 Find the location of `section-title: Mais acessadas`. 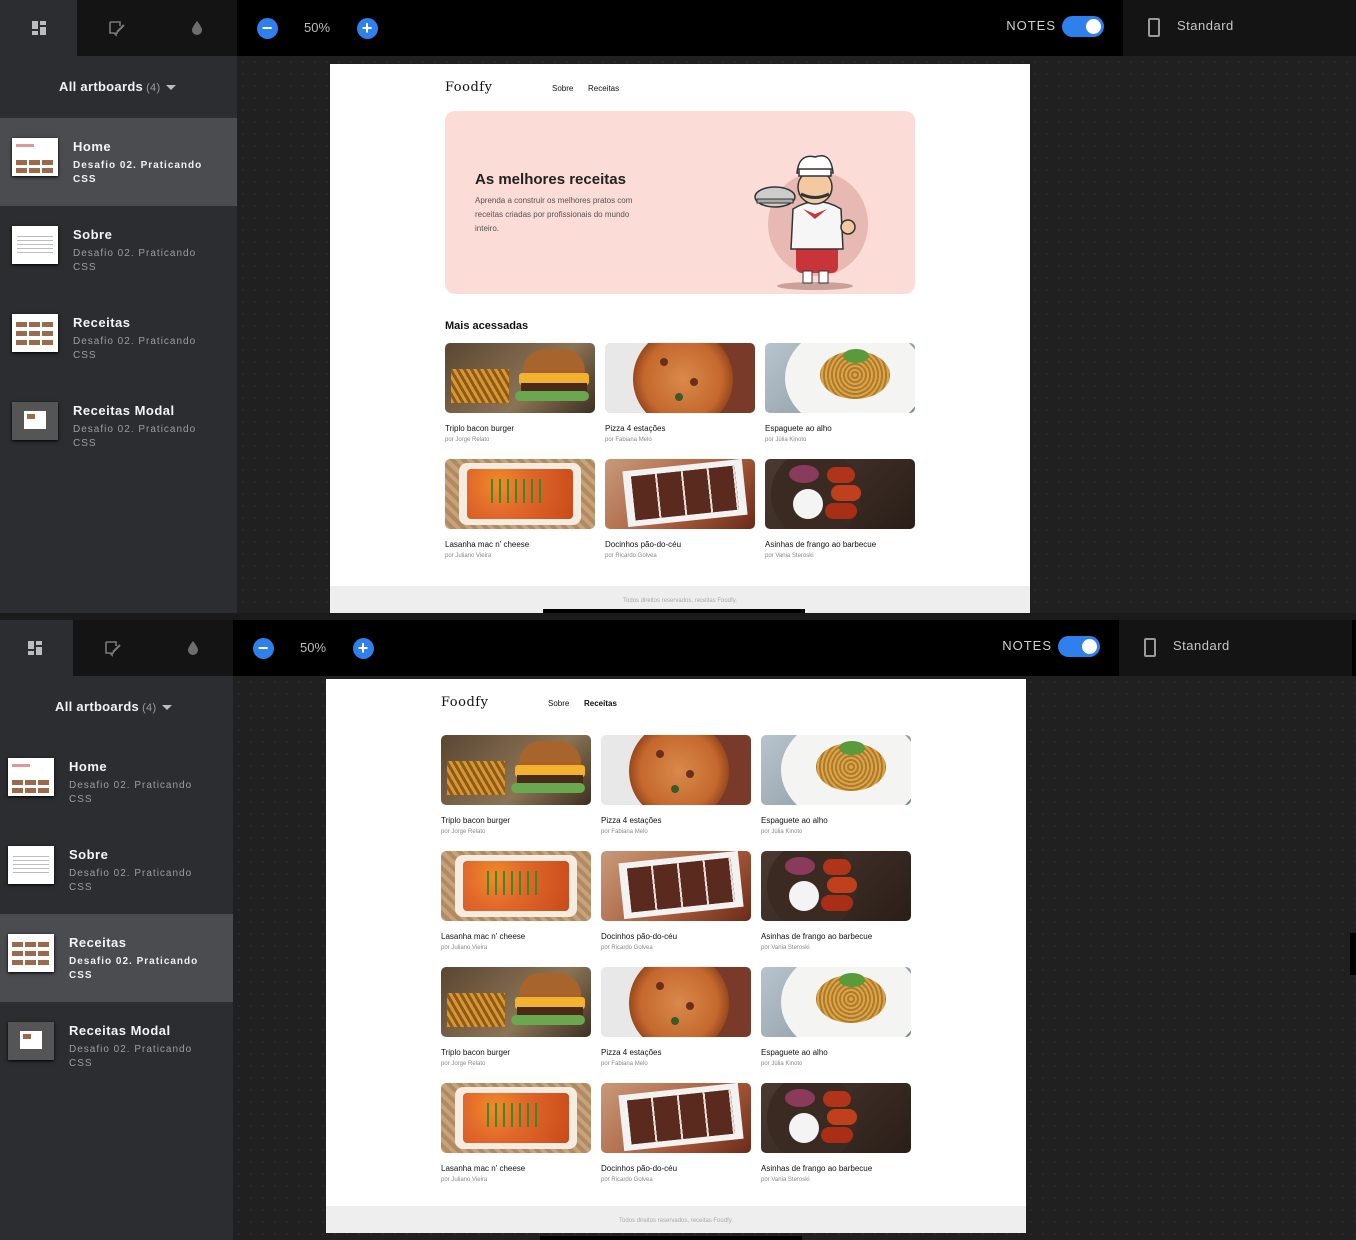

section-title: Mais acessadas is located at coordinates (487, 326).